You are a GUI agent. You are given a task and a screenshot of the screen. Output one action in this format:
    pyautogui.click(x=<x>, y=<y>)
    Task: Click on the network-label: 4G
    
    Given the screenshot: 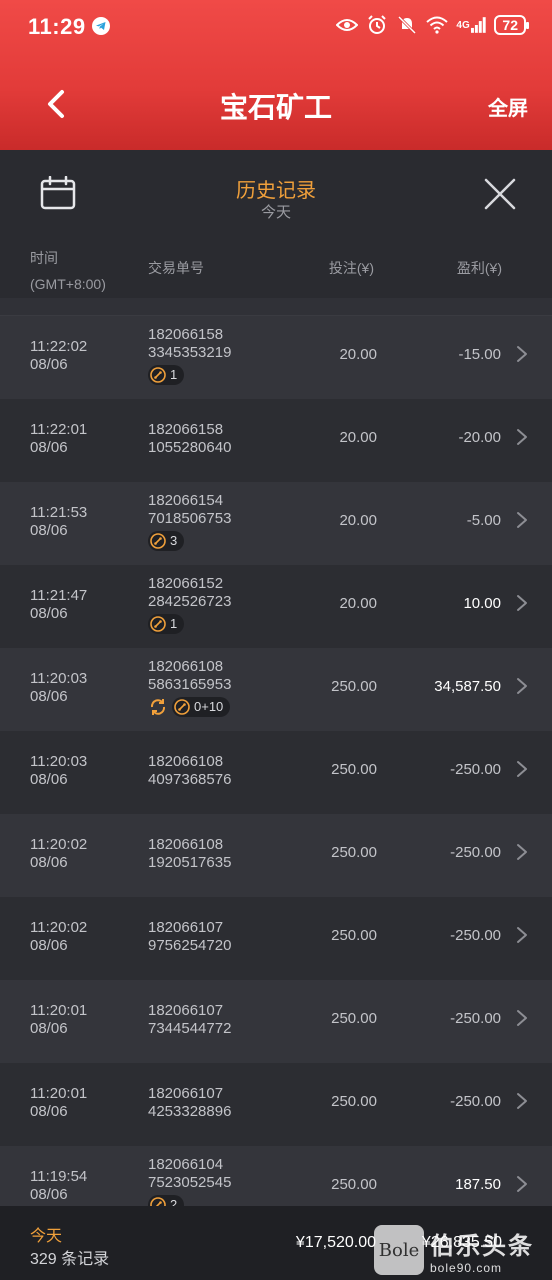 What is the action you would take?
    pyautogui.click(x=463, y=25)
    